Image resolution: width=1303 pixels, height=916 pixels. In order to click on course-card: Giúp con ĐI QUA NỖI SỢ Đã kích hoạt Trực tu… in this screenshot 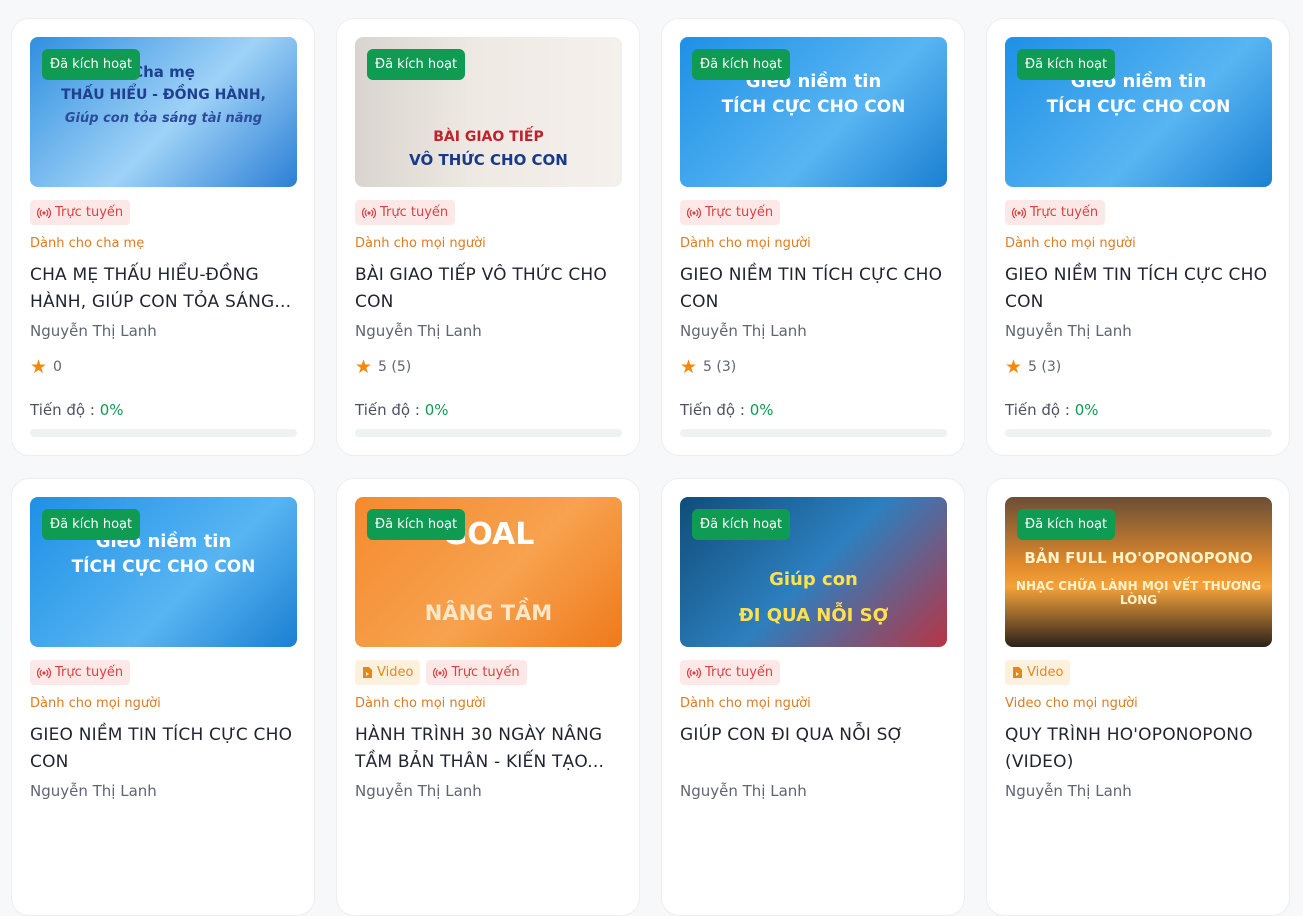, I will do `click(813, 697)`.